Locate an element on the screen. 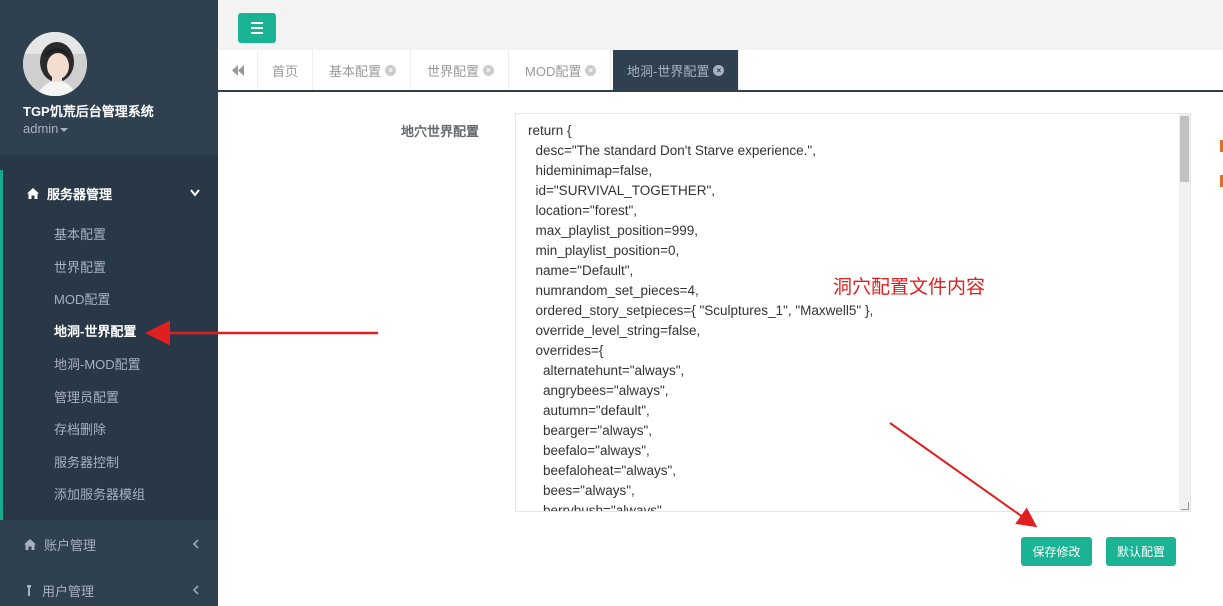 The width and height of the screenshot is (1223, 606). nav-group-account: 账户管理 is located at coordinates (60, 544).